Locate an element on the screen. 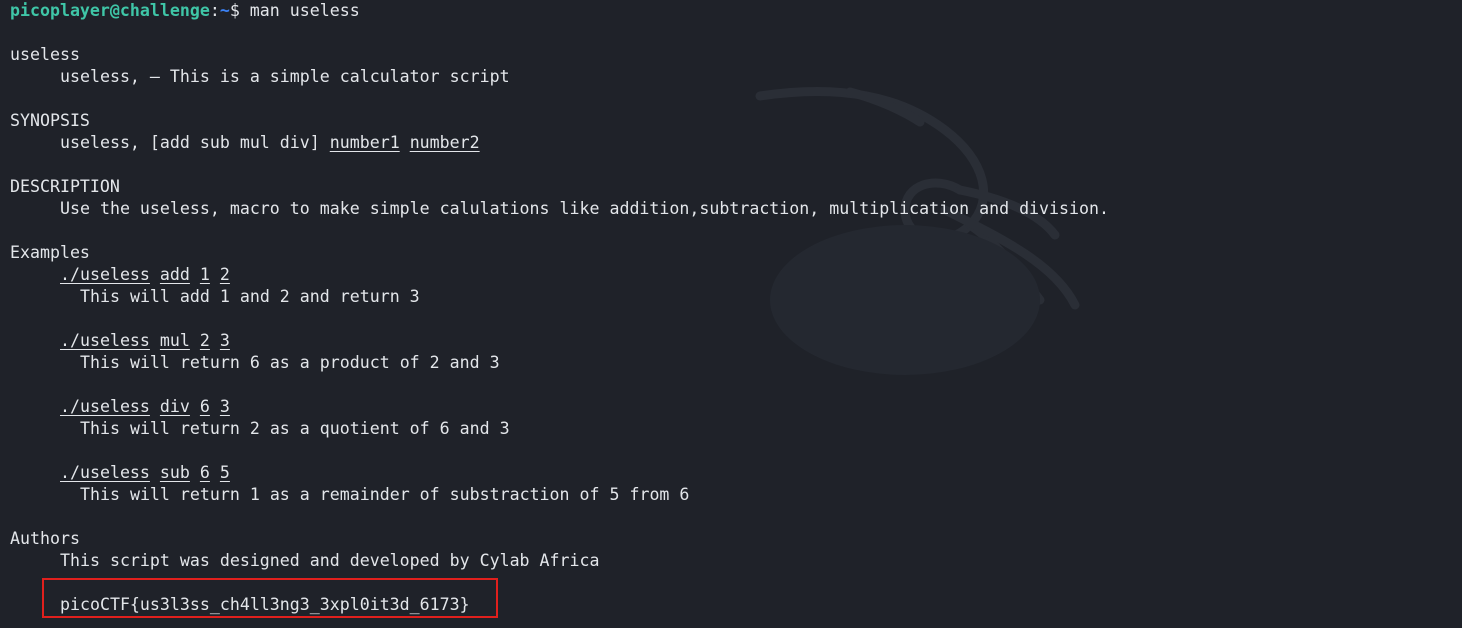 This screenshot has height=628, width=1462. synopsis-arg-number1: number1 is located at coordinates (364, 142).